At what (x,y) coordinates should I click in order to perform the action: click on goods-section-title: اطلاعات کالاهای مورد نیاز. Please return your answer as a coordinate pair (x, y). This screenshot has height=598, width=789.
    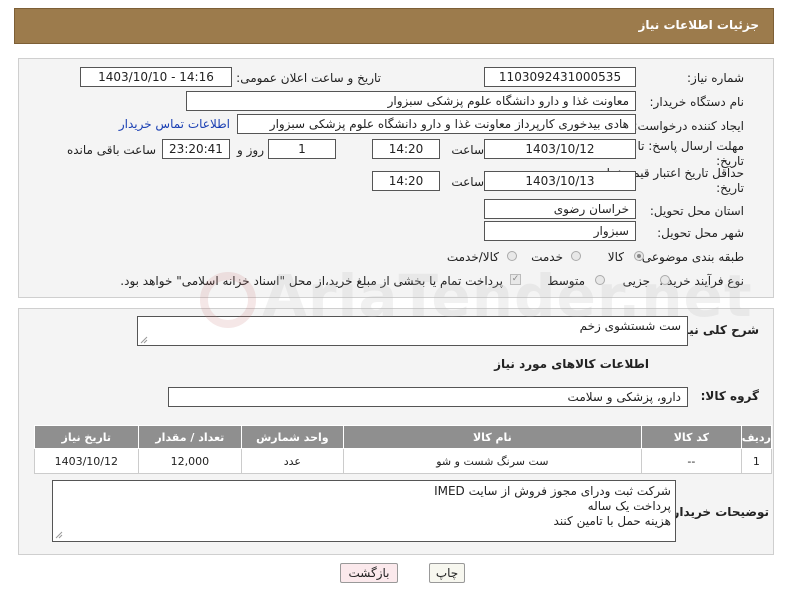
    Looking at the image, I should click on (571, 364).